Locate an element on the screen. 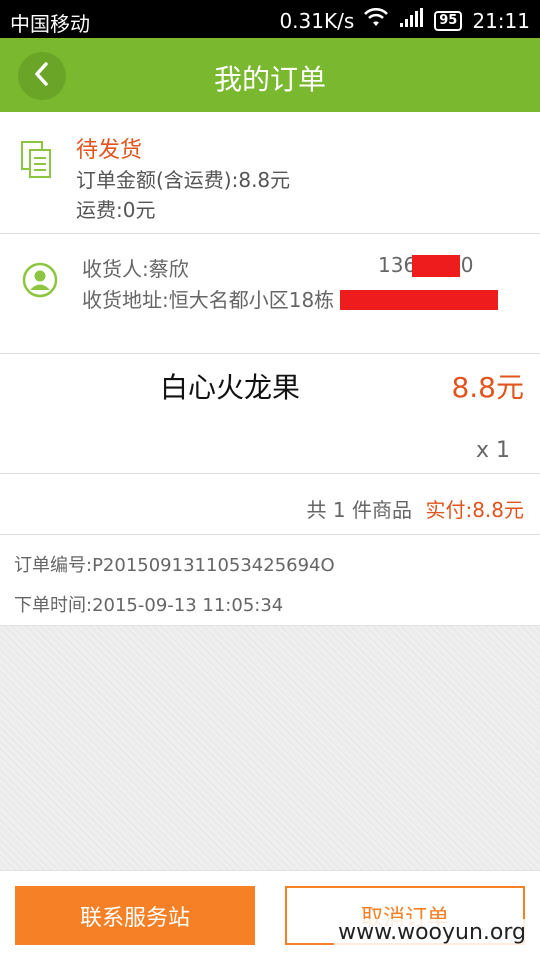 This screenshot has height=960, width=540. order-amount: 订单金额(含运费):8.8元 is located at coordinates (183, 180).